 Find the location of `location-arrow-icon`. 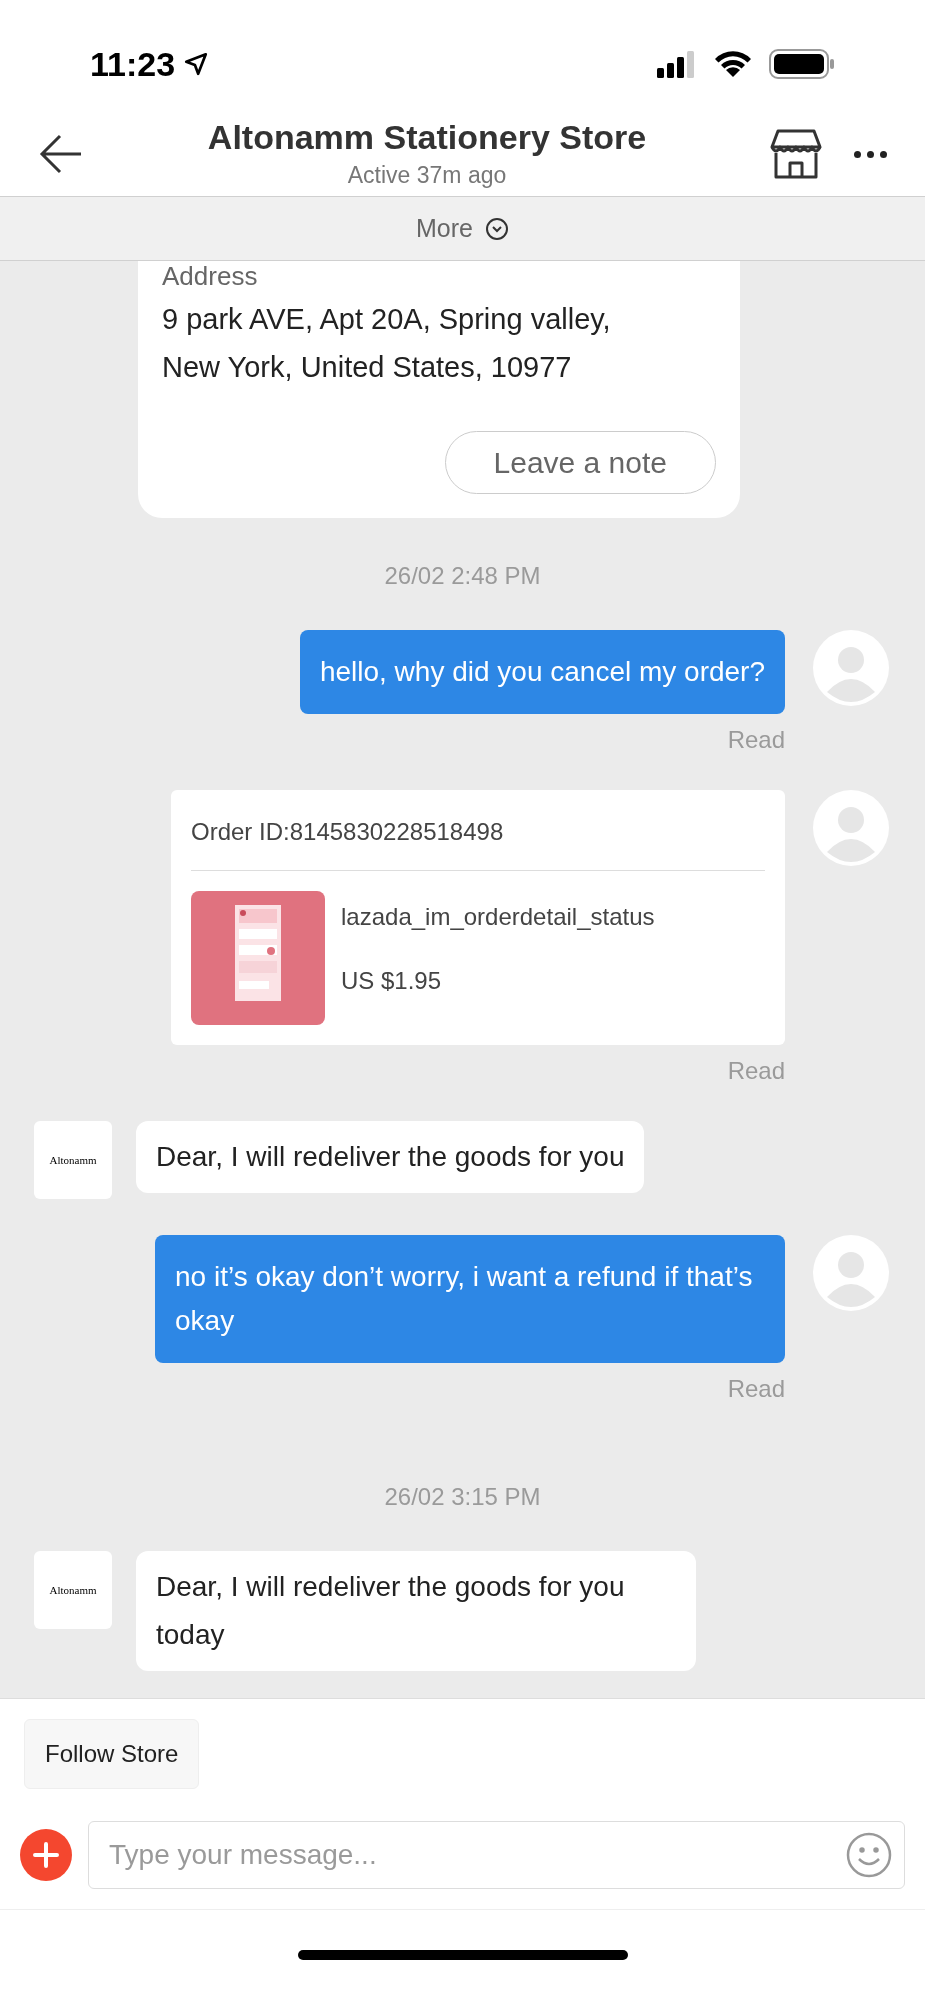

location-arrow-icon is located at coordinates (196, 64).